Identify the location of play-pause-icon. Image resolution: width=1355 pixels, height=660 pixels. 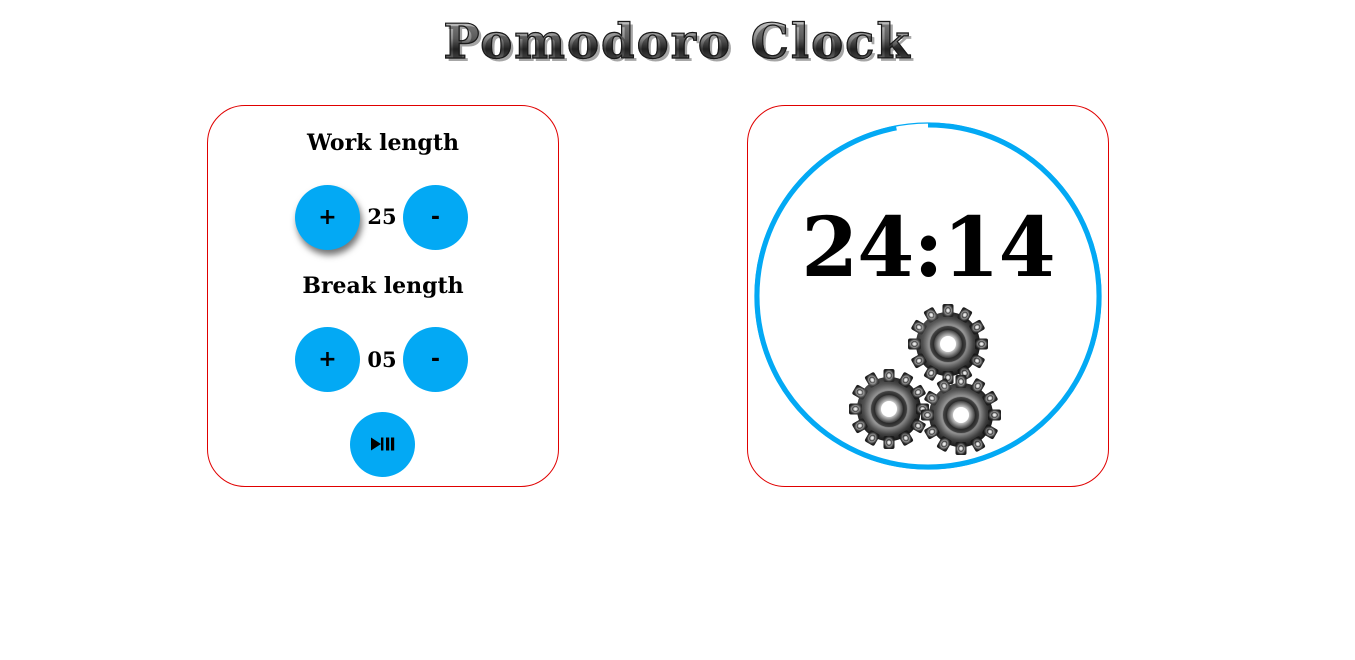
(383, 444).